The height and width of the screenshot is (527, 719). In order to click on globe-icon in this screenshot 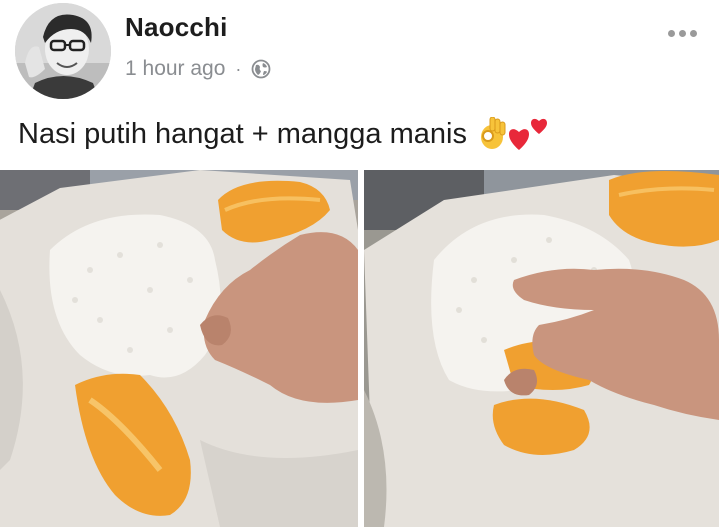, I will do `click(261, 69)`.